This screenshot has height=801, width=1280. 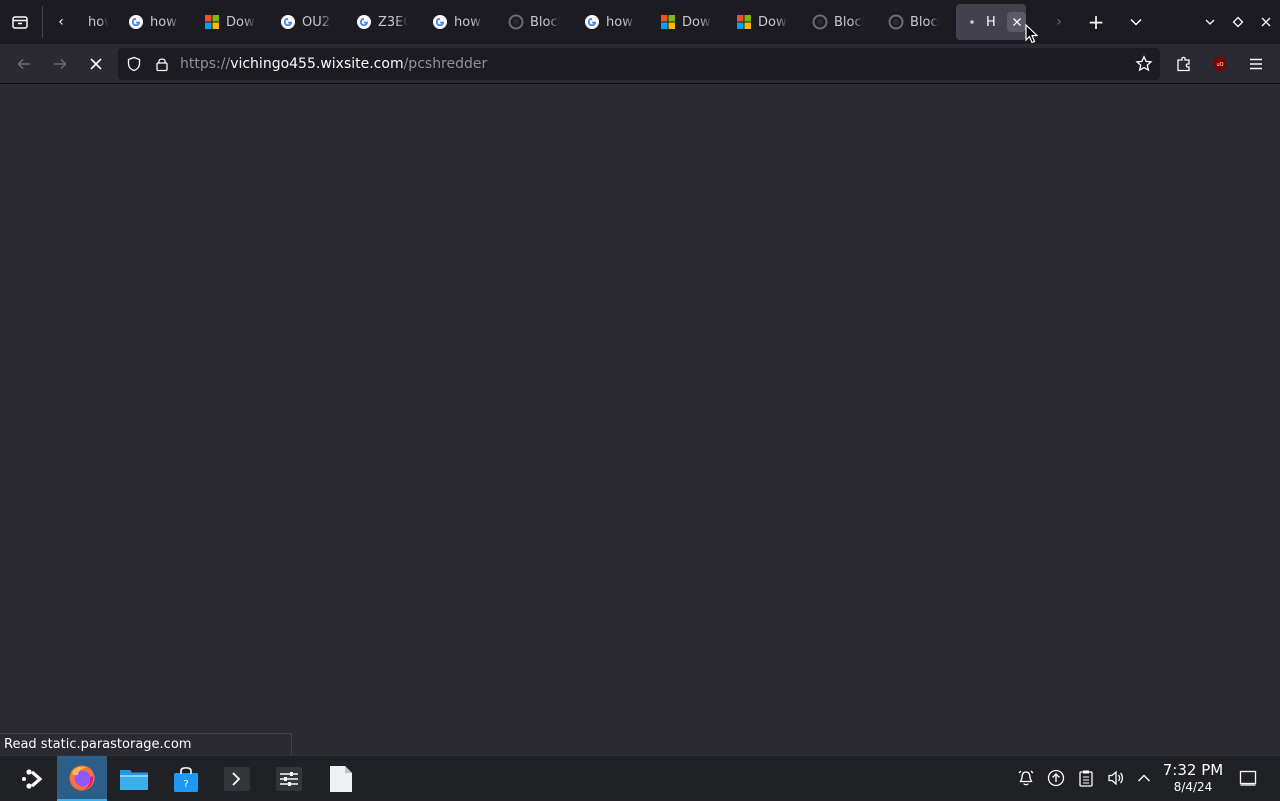 I want to click on ublock-icon: uO, so click(x=1220, y=64).